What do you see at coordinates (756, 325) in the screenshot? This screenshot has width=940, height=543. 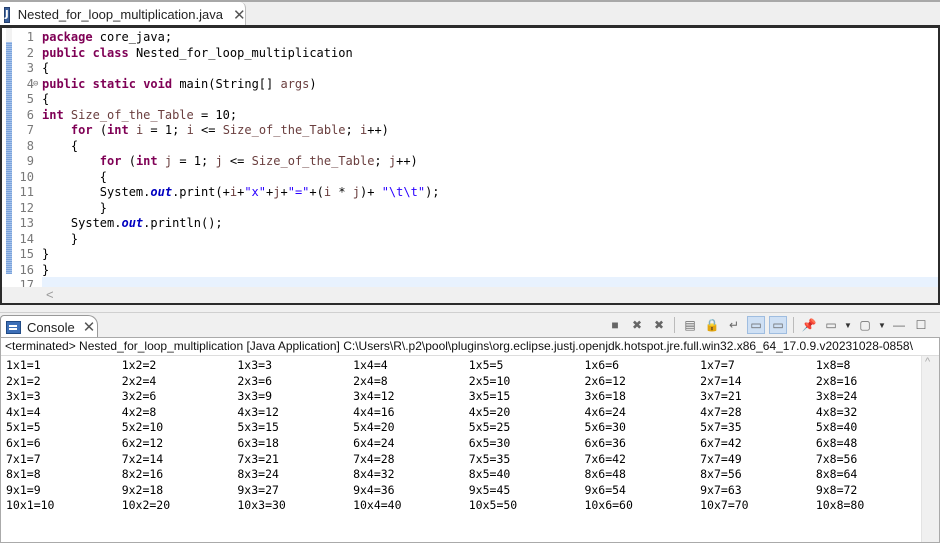 I see `show-on-stdout-icon: ▭` at bounding box center [756, 325].